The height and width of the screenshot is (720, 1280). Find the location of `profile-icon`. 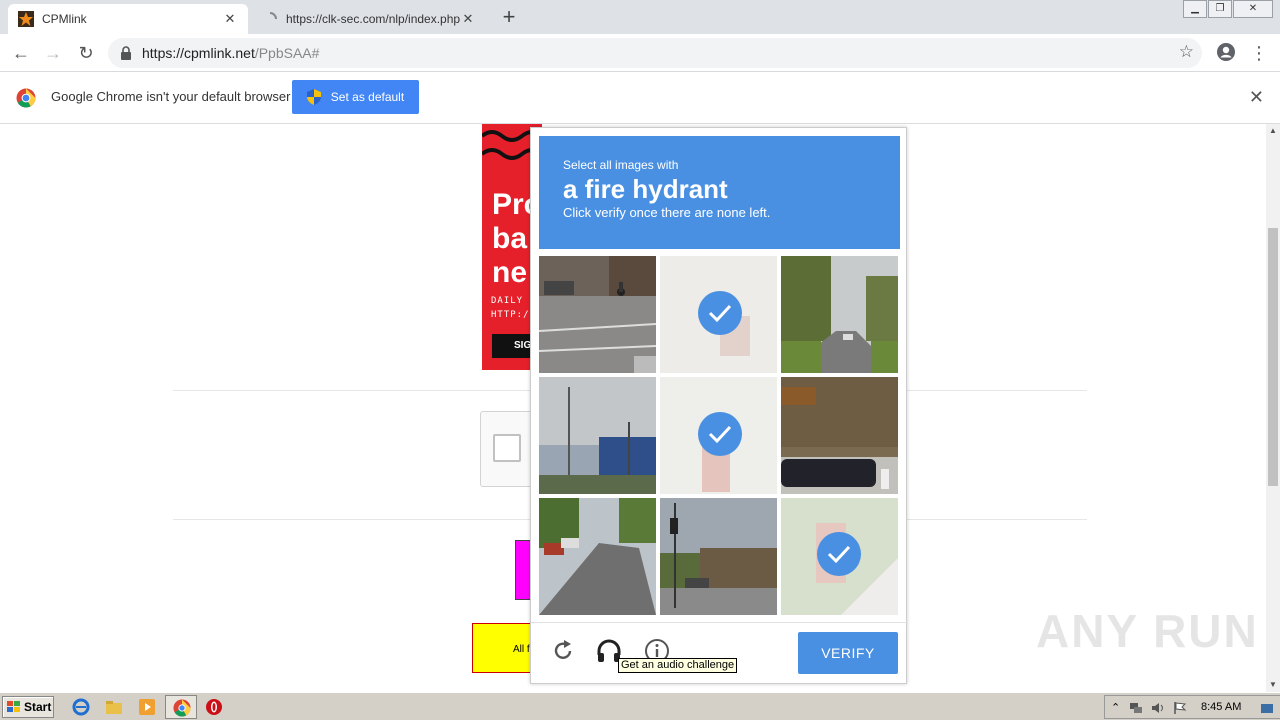

profile-icon is located at coordinates (1226, 53).